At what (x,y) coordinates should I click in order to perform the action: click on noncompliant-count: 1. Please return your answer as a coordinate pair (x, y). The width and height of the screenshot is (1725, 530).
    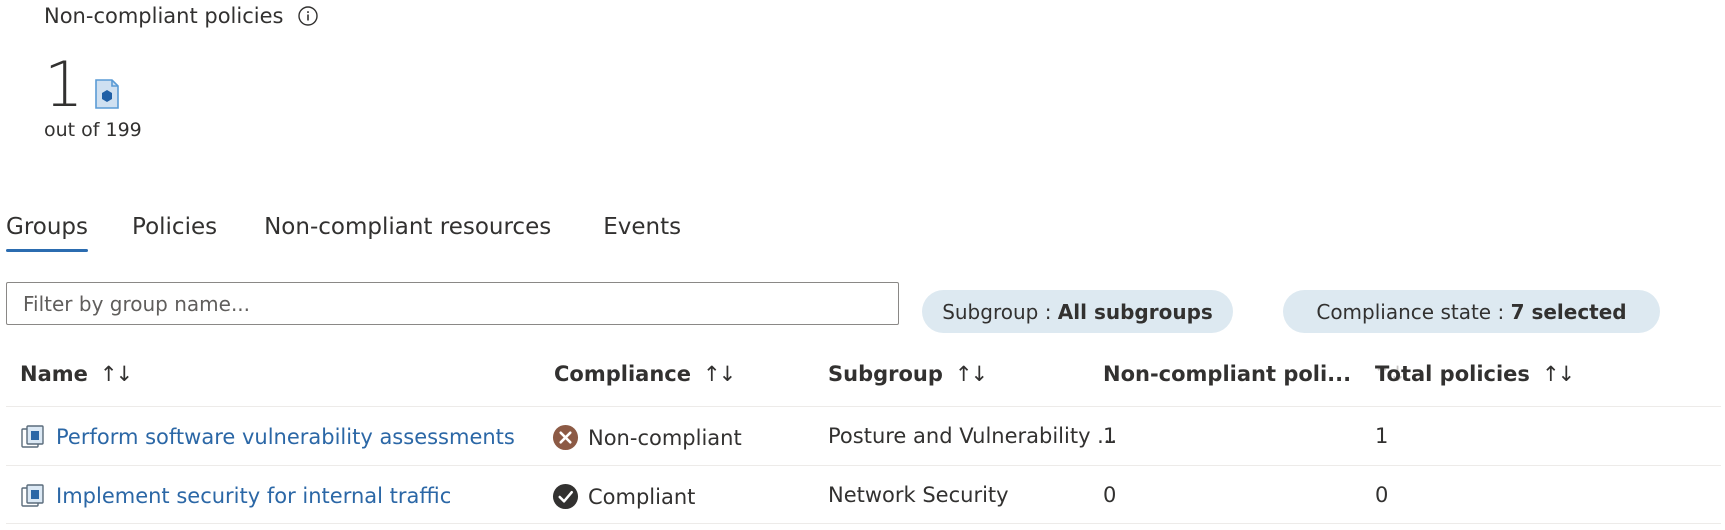
    Looking at the image, I should click on (64, 84).